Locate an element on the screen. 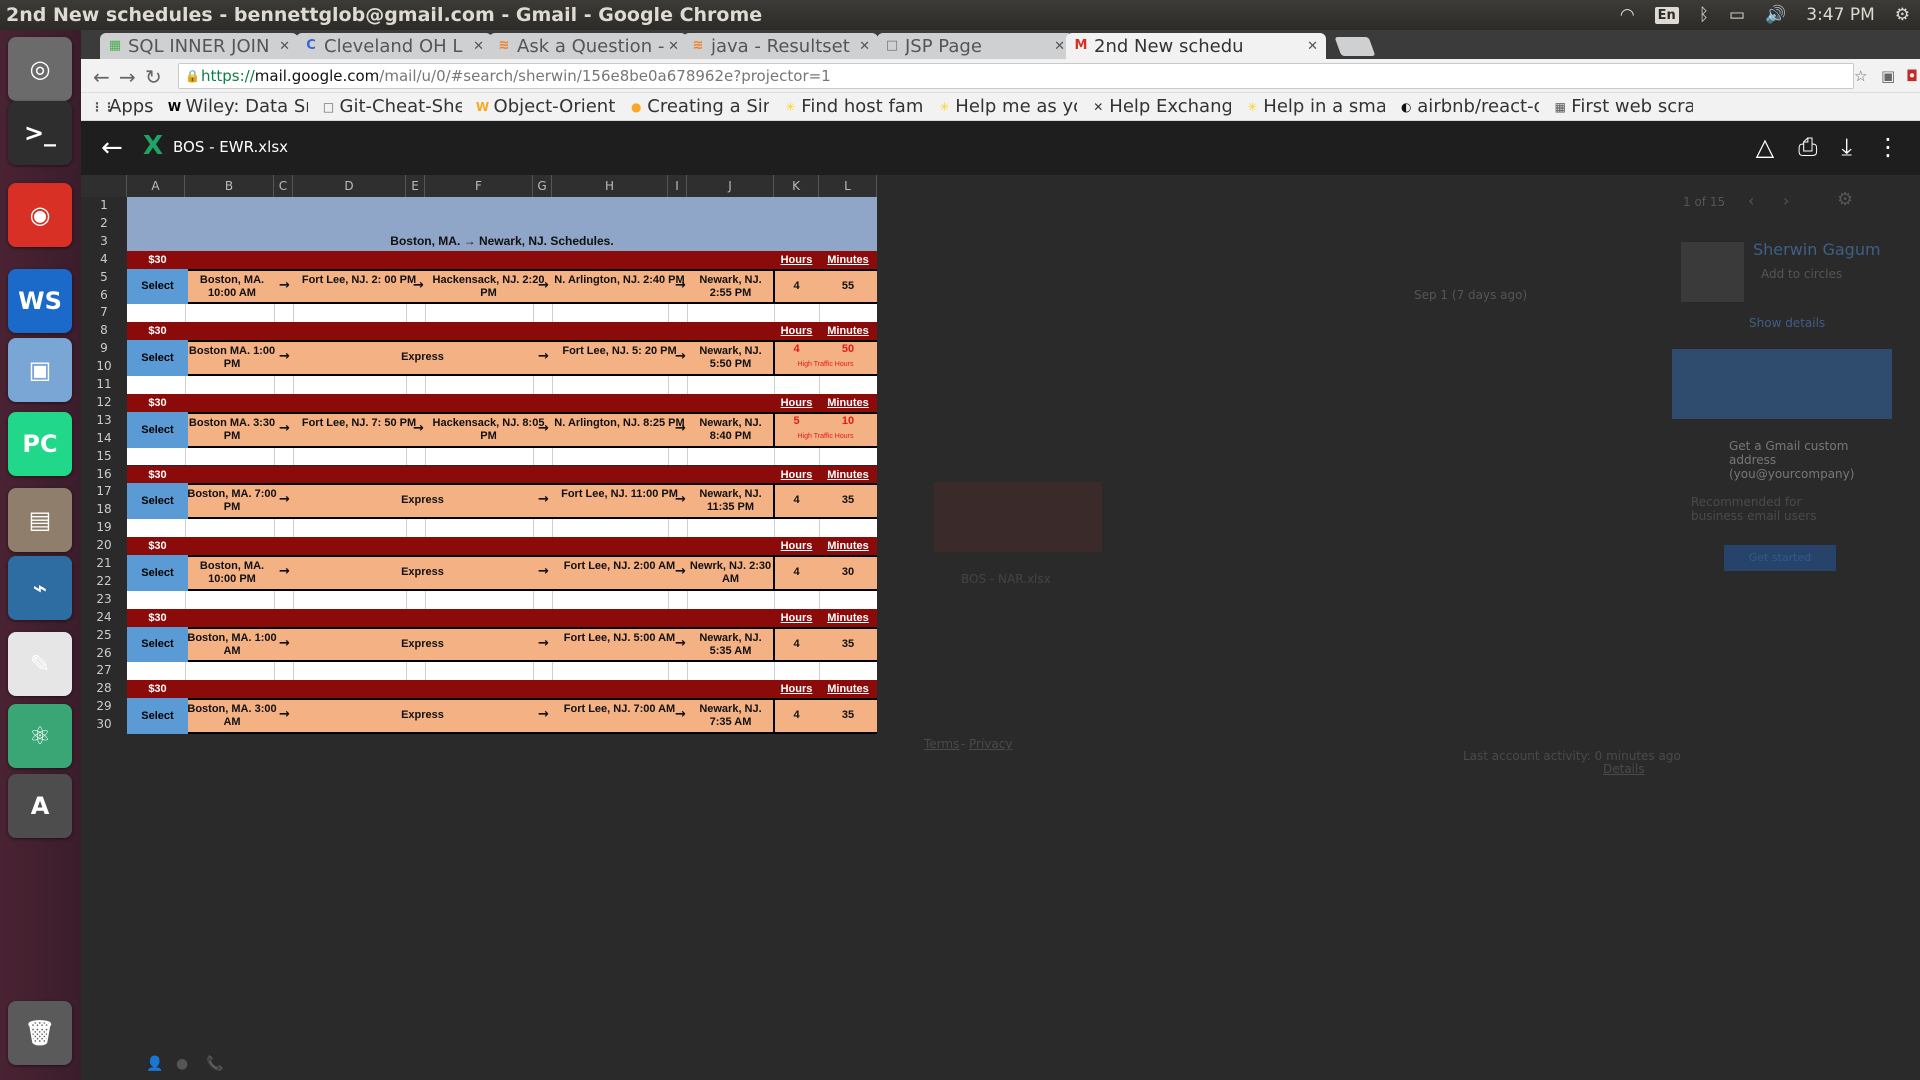  select-all-corner is located at coordinates (104, 186).